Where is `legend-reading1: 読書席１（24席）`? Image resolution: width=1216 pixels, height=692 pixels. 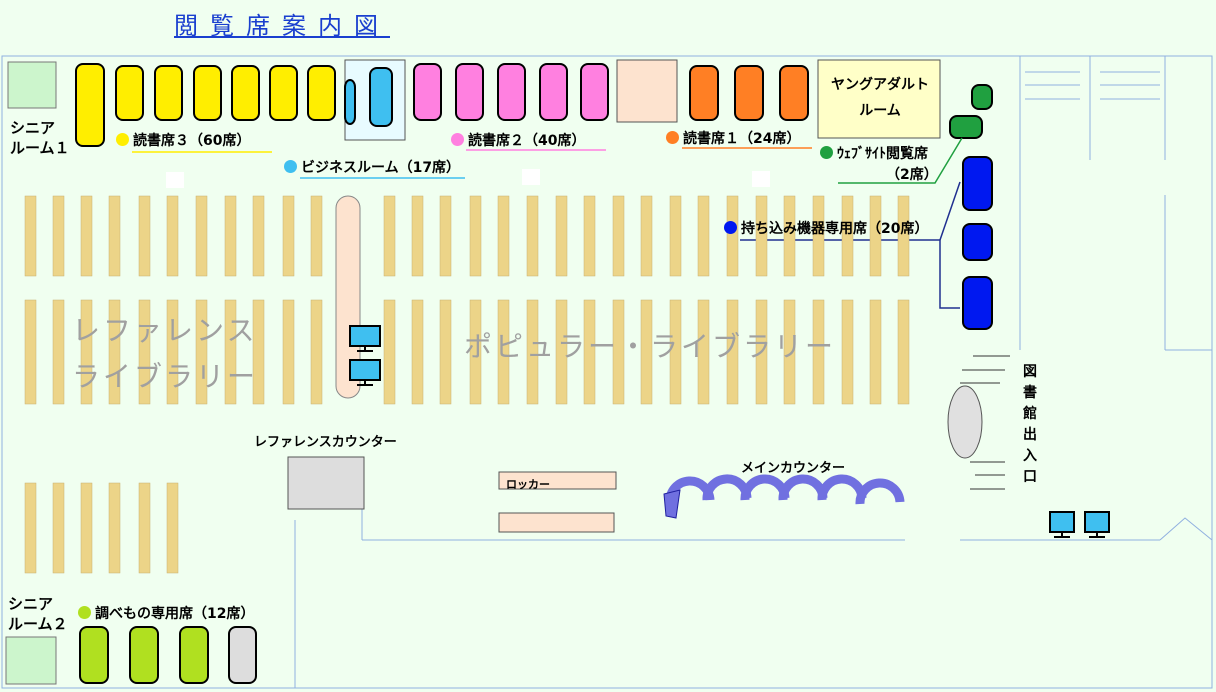 legend-reading1: 読書席１（24席） is located at coordinates (733, 138).